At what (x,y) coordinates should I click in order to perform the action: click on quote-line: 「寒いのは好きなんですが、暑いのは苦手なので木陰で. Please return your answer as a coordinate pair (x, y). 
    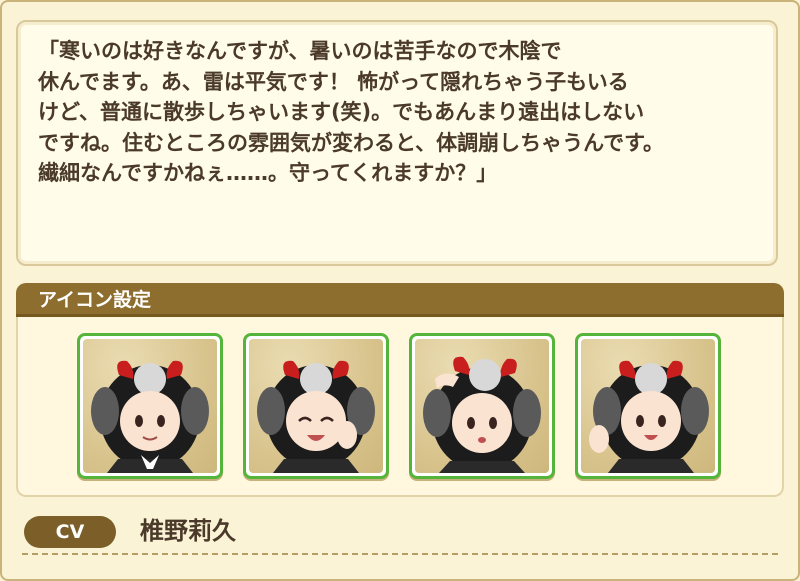
    Looking at the image, I should click on (300, 51).